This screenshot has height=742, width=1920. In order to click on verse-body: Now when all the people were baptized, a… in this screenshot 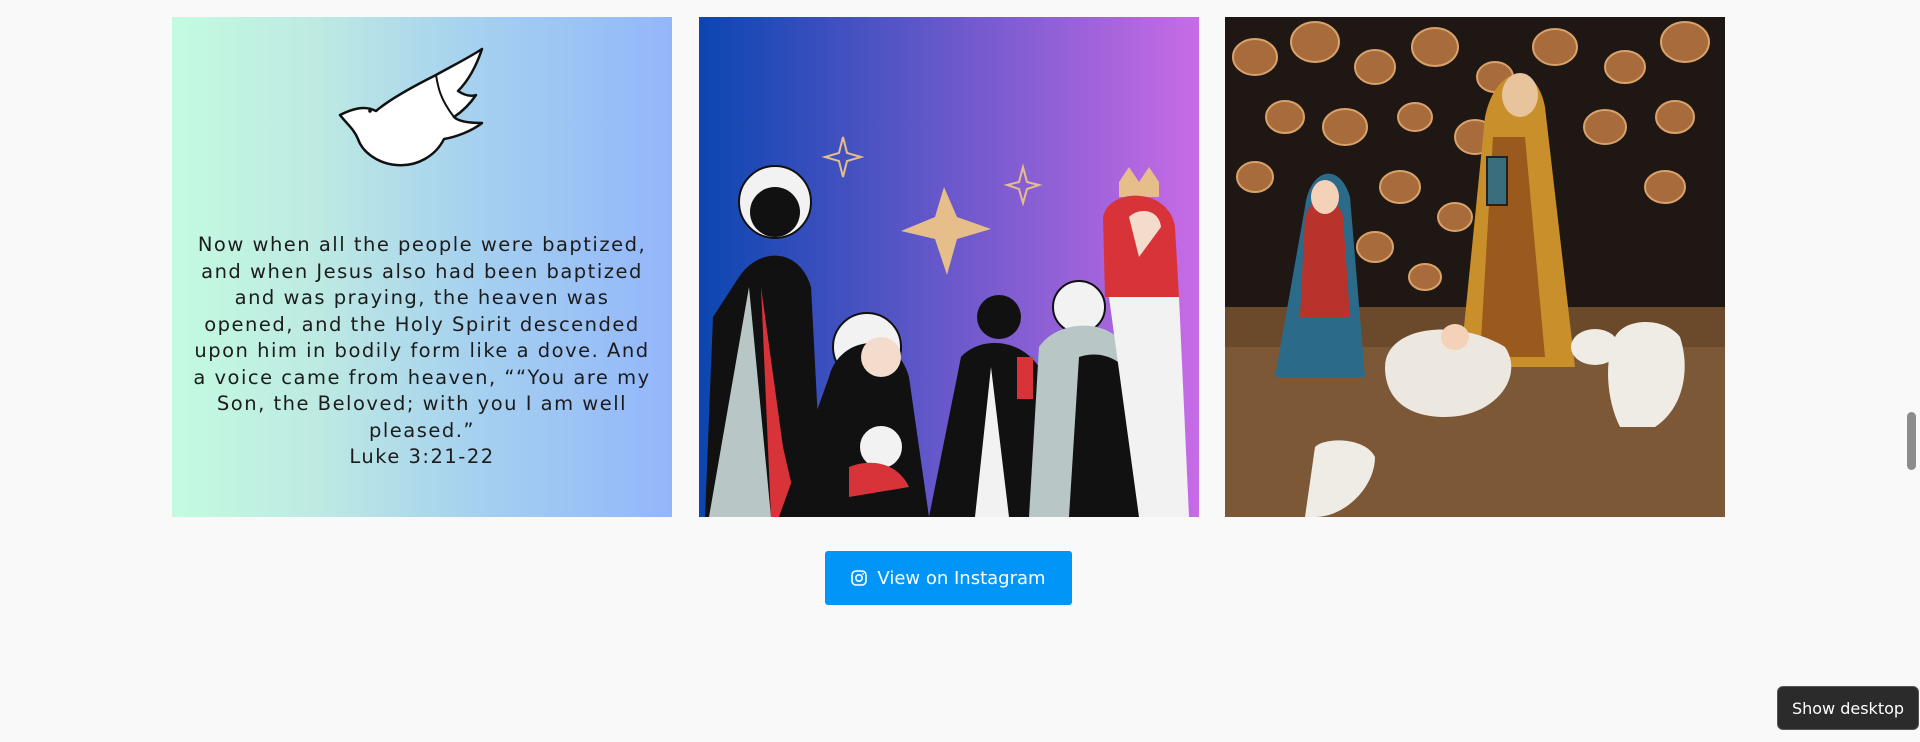, I will do `click(422, 337)`.